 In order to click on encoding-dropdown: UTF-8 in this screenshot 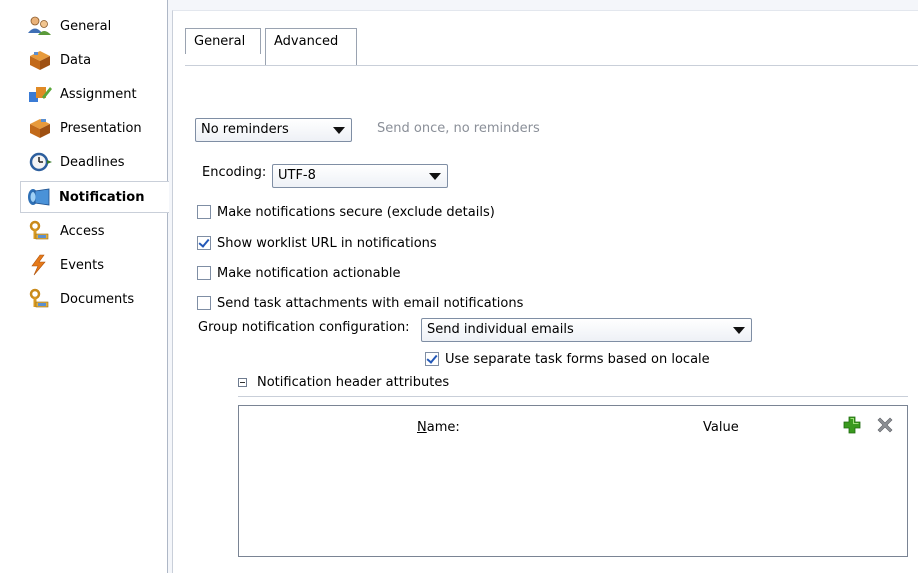, I will do `click(360, 176)`.